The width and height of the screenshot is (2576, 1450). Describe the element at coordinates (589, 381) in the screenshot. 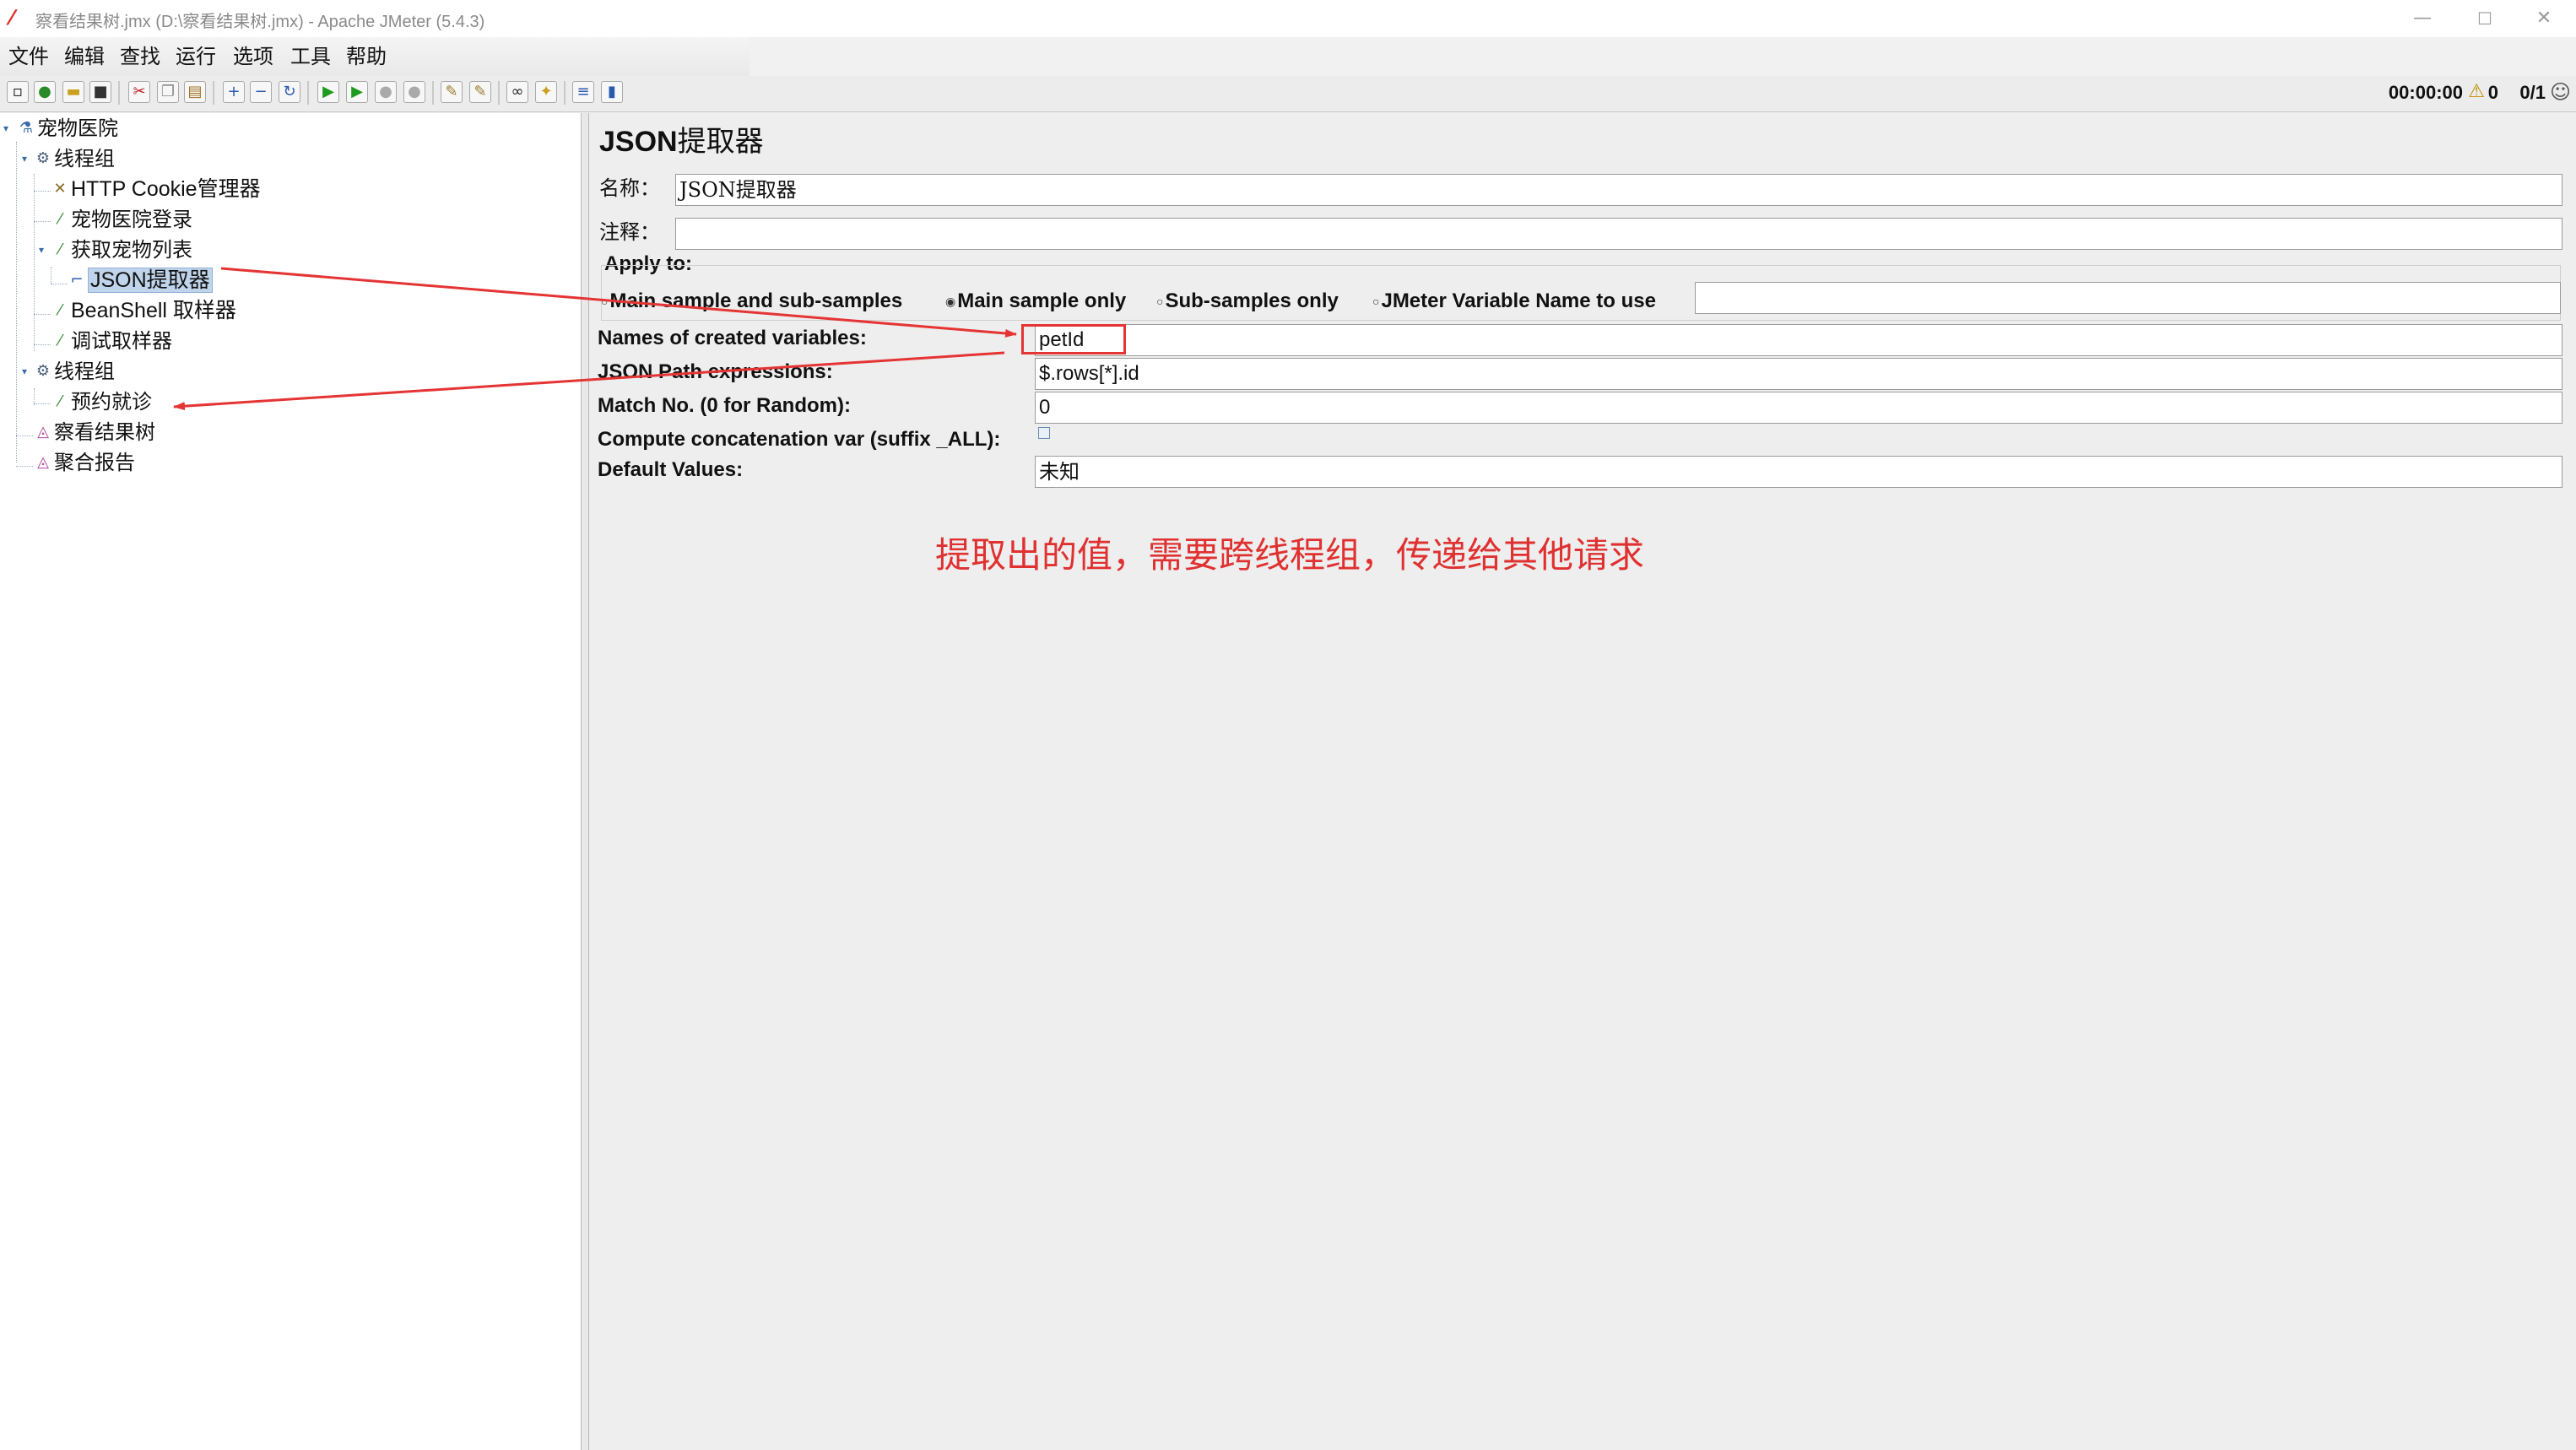

I see `arrow-variable-to-appointment` at that location.